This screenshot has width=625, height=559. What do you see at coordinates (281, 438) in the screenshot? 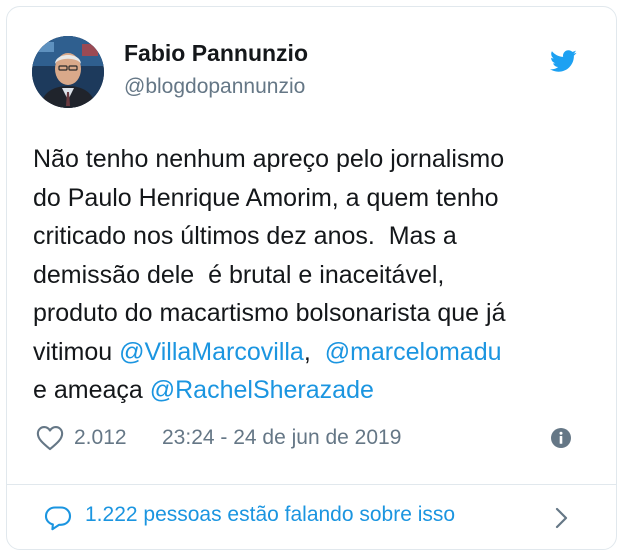
I see `tweet-timestamp: 23:24 - 24 de jun de 2019` at bounding box center [281, 438].